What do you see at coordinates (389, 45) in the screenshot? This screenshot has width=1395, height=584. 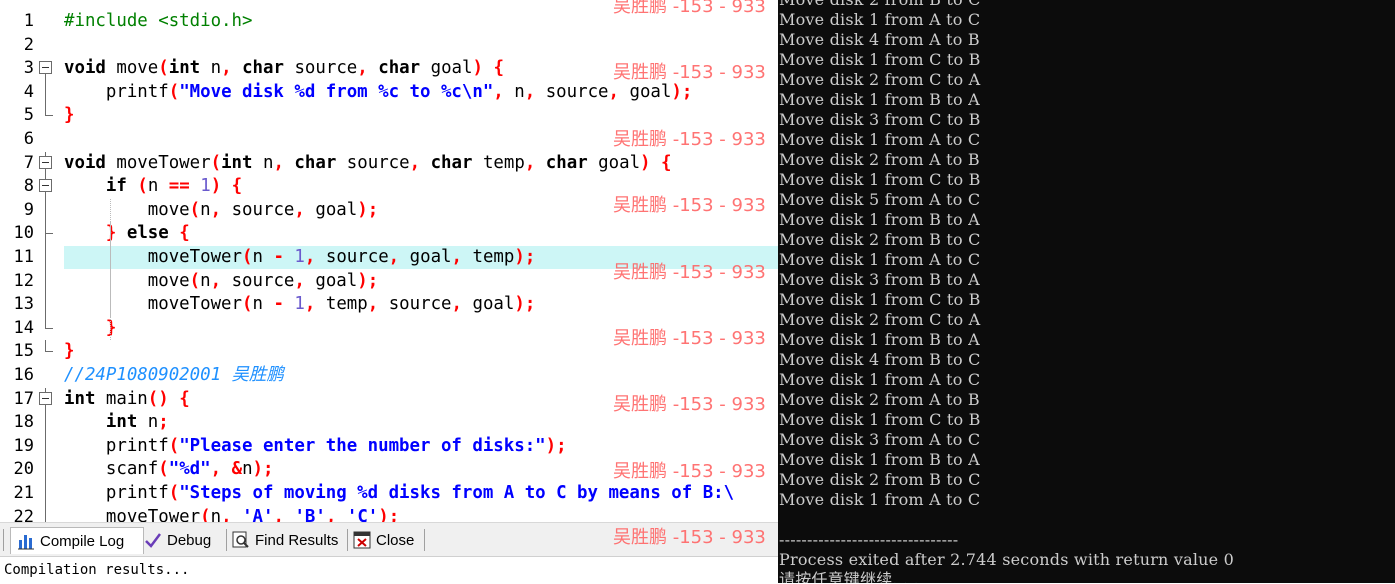 I see `code-line: 2` at bounding box center [389, 45].